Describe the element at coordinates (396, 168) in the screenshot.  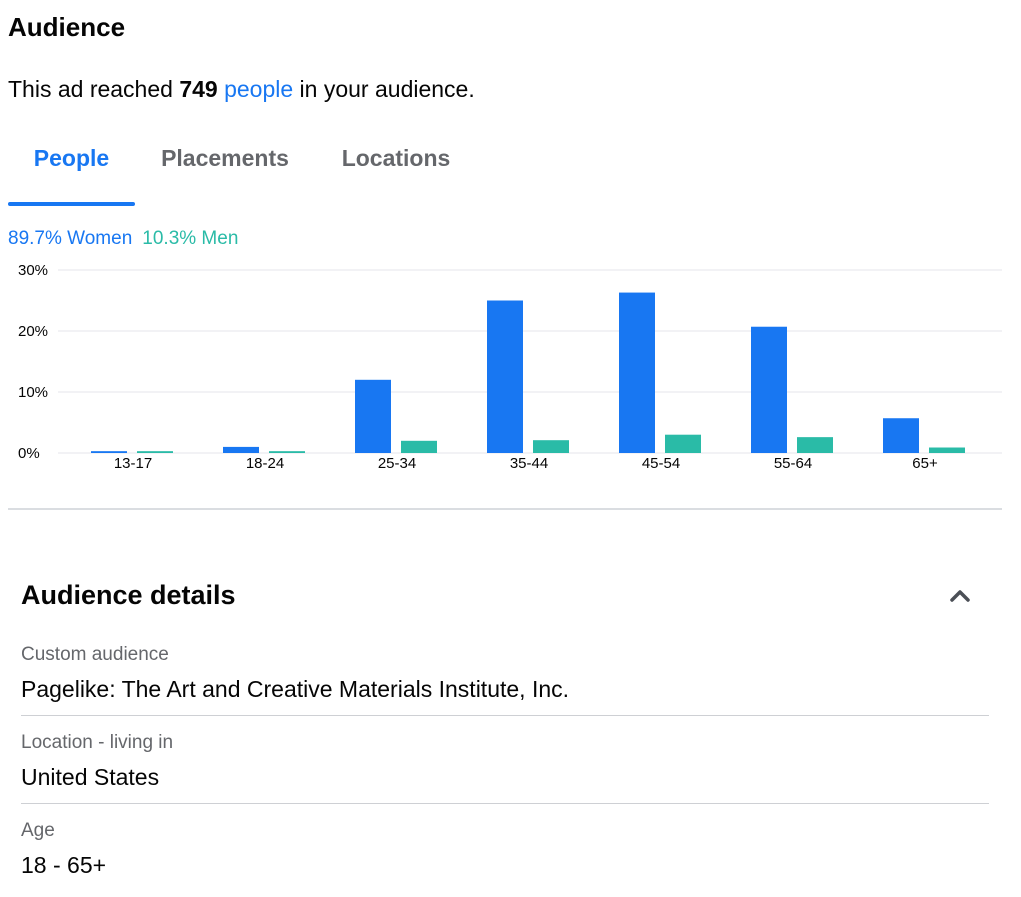
I see `tab-locations: Locations` at that location.